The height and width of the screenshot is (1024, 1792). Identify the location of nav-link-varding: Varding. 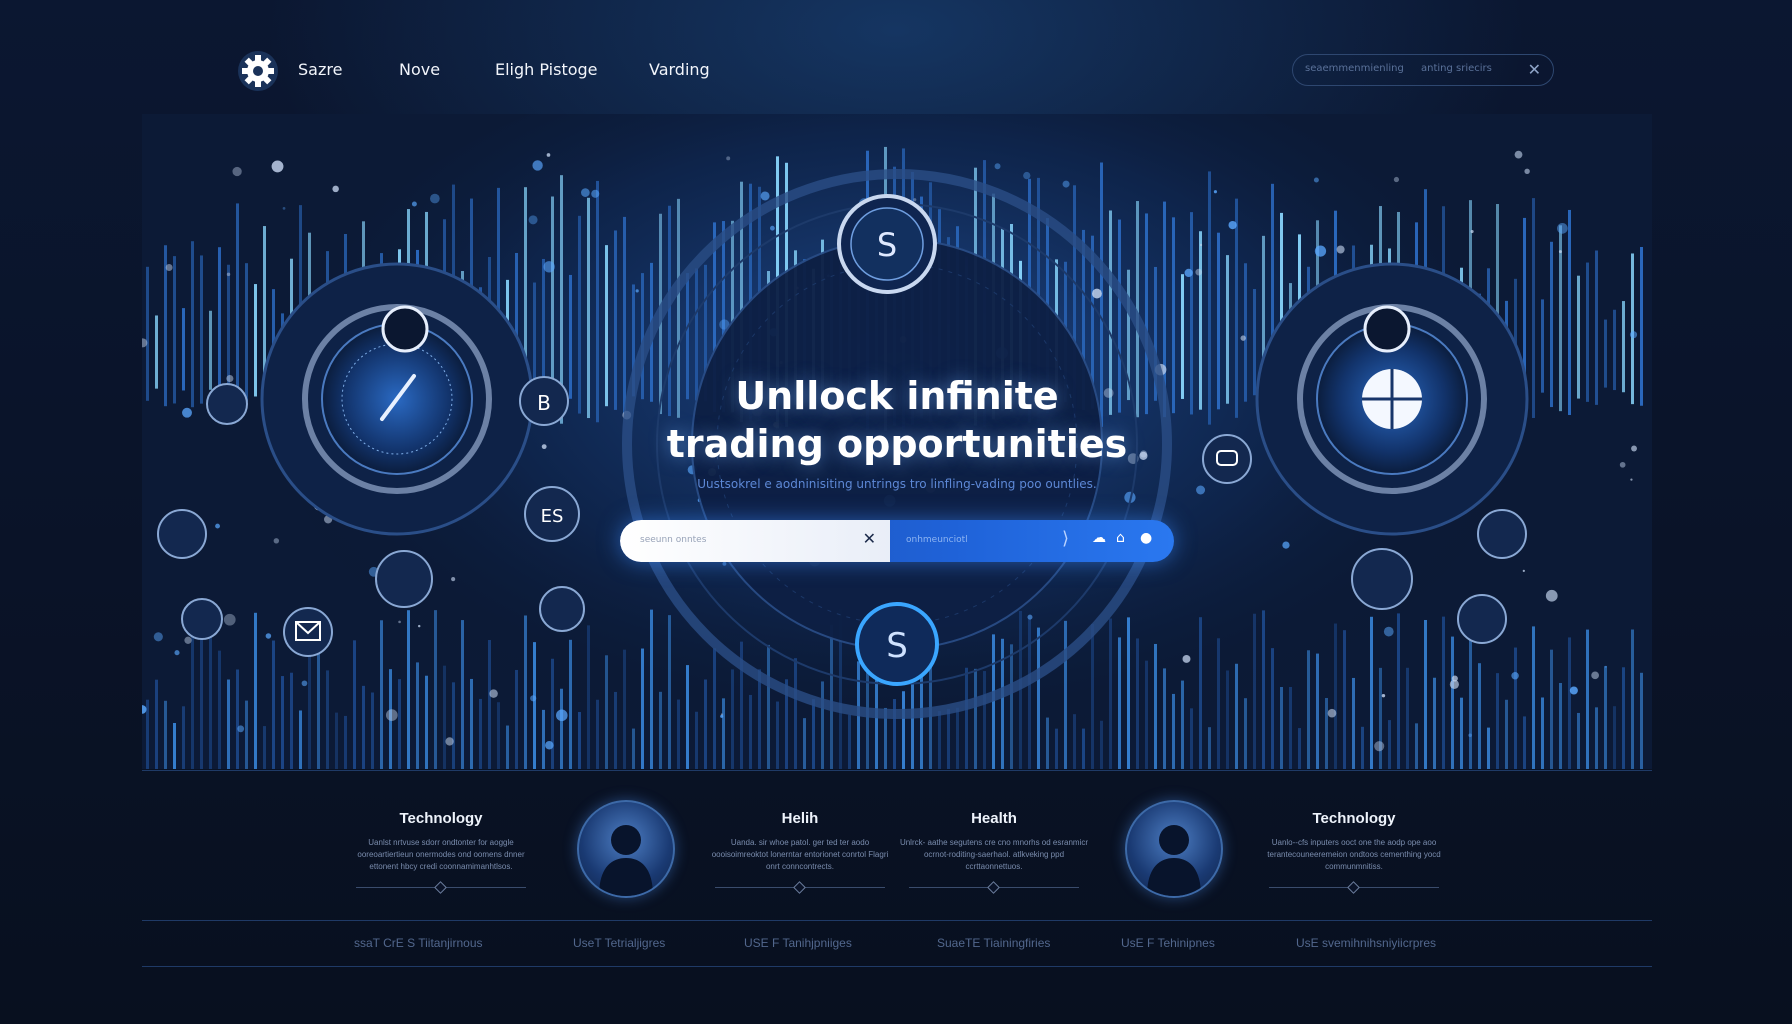
(679, 69).